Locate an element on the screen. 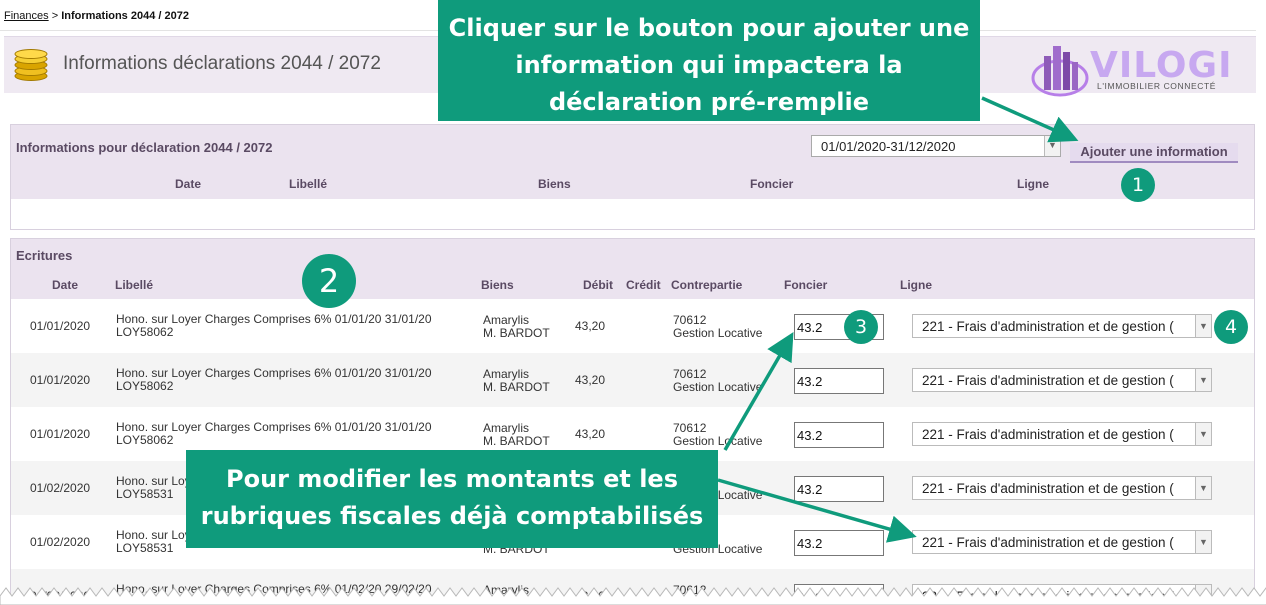  step-marker-2: 2 is located at coordinates (329, 281).